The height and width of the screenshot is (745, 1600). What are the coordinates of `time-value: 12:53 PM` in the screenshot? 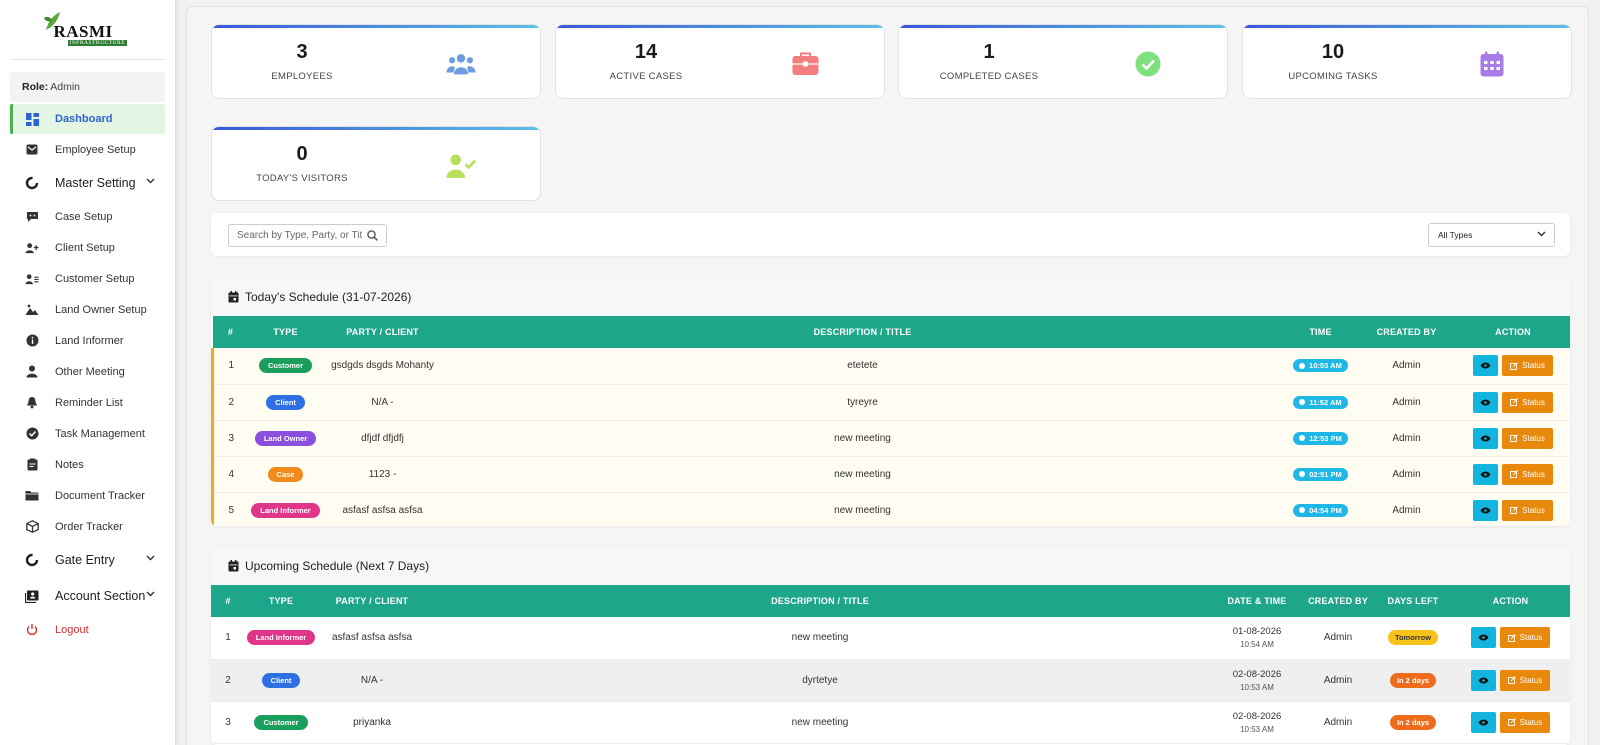 It's located at (1325, 438).